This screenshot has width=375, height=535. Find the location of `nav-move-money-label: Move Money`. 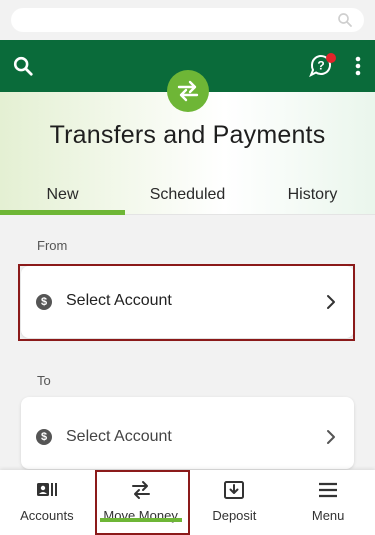

nav-move-money-label: Move Money is located at coordinates (140, 515).